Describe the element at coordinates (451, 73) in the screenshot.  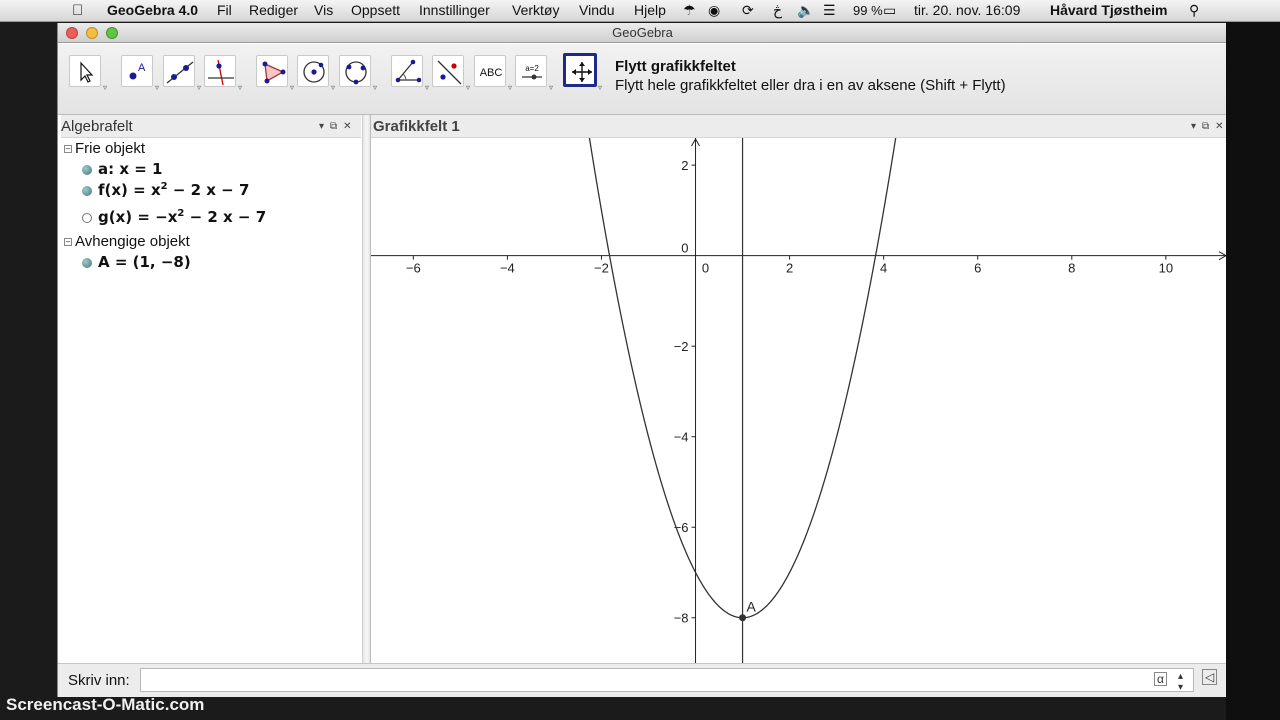
I see `reflect-tool-button: ▿` at that location.